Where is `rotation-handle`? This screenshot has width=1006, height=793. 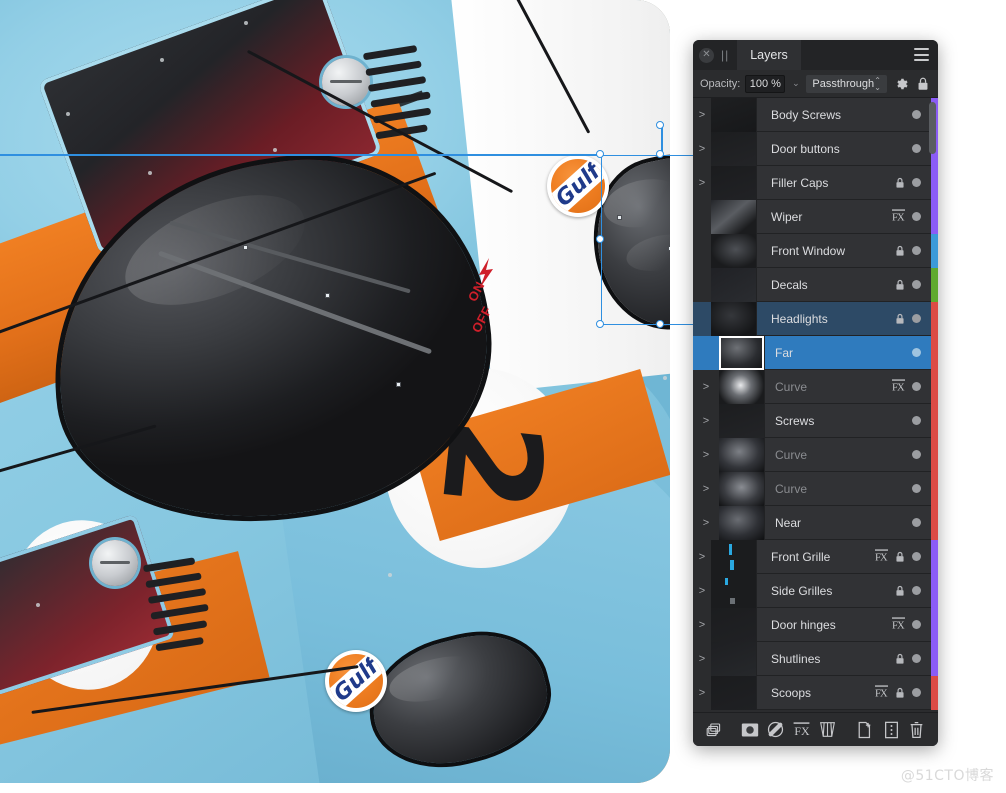 rotation-handle is located at coordinates (660, 125).